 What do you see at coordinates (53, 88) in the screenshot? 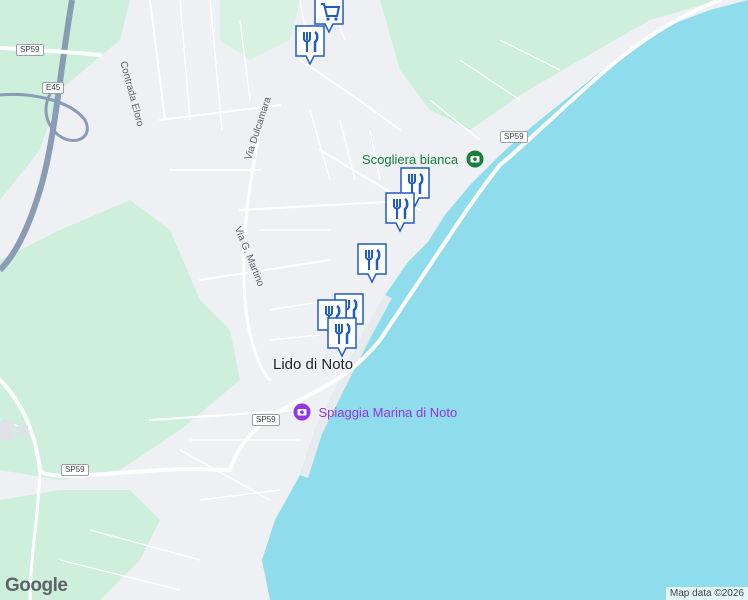
I see `road-shield-e45: E45` at bounding box center [53, 88].